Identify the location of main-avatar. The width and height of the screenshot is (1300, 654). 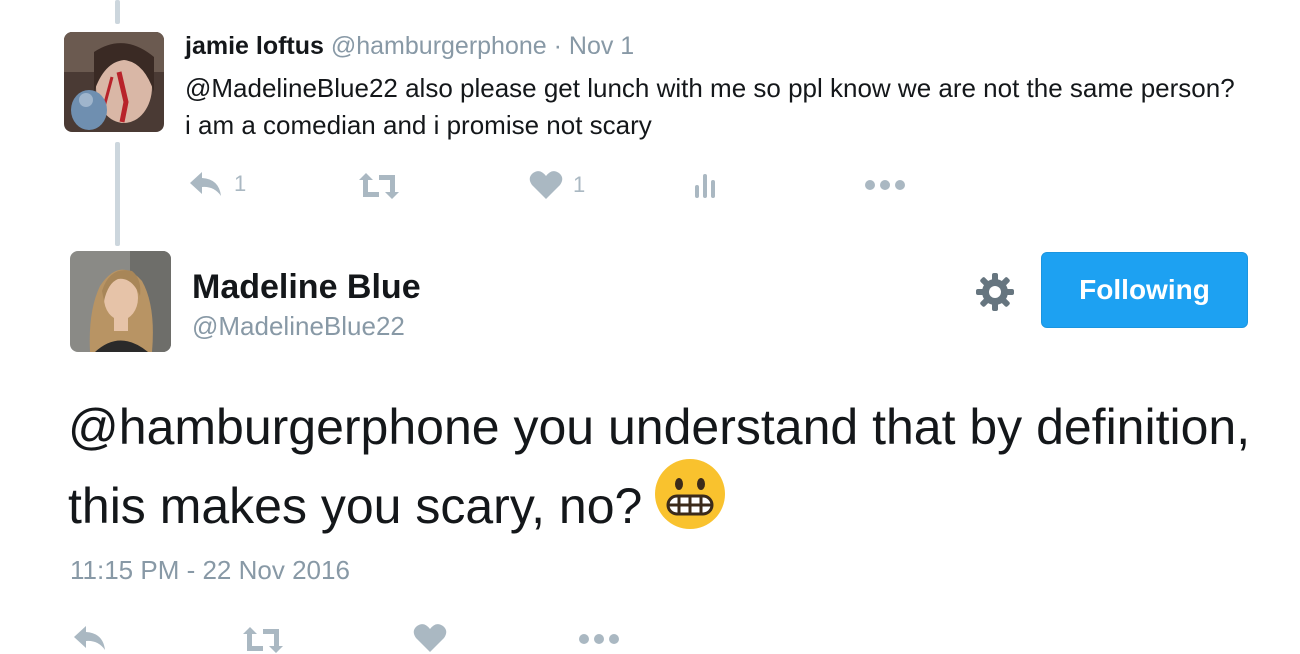
(120, 301).